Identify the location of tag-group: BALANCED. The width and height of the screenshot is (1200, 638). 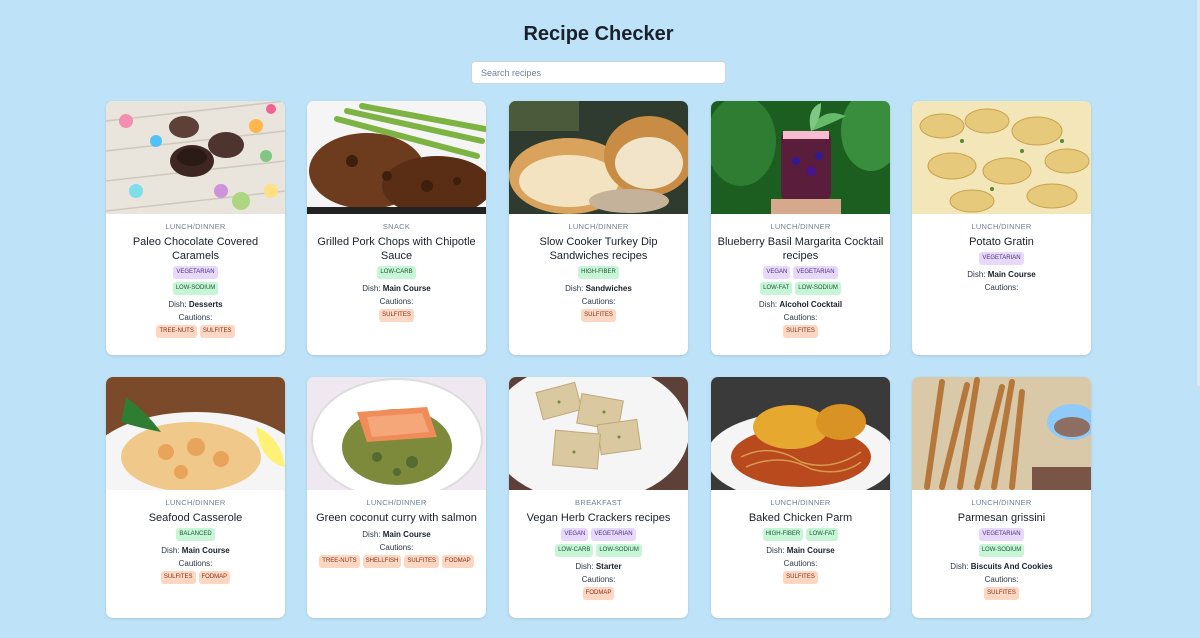
(195, 534).